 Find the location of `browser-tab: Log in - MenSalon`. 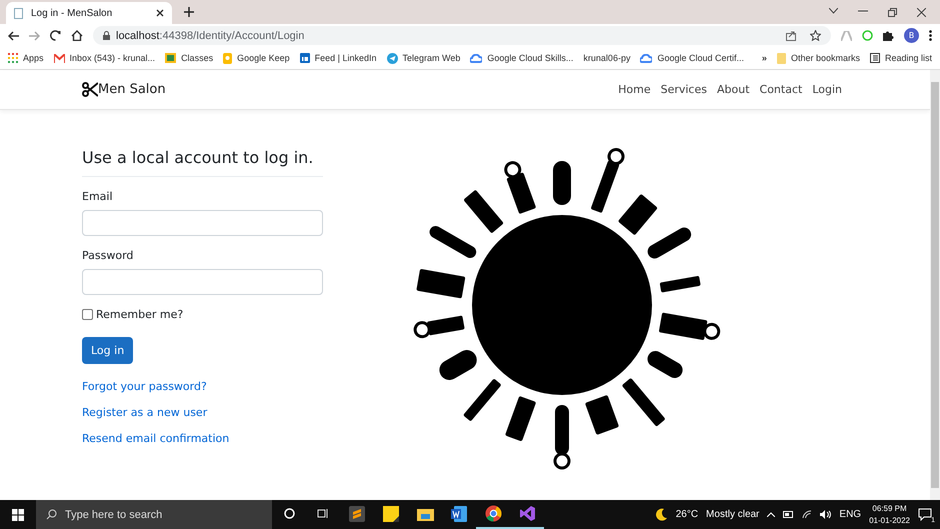

browser-tab: Log in - MenSalon is located at coordinates (89, 13).